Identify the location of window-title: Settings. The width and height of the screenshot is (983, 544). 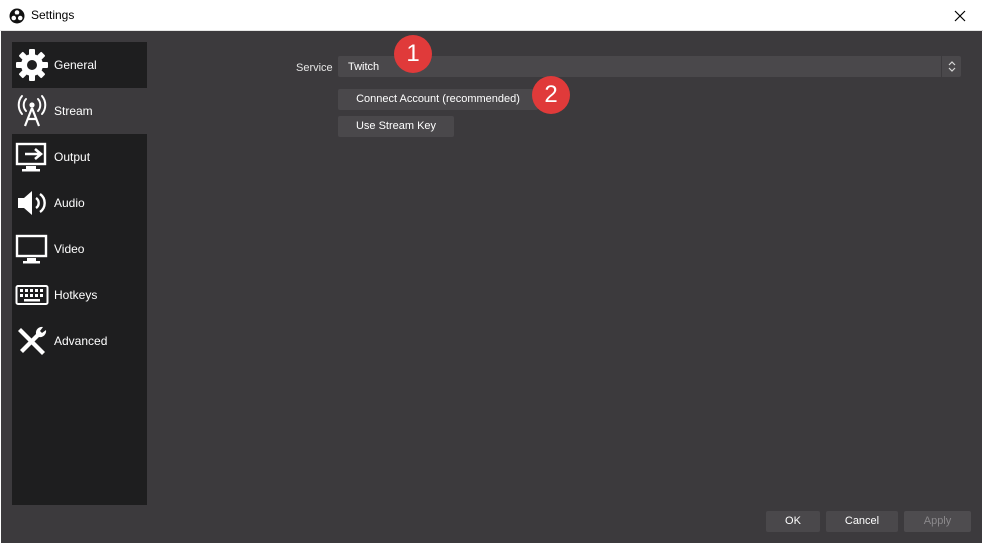
(53, 15).